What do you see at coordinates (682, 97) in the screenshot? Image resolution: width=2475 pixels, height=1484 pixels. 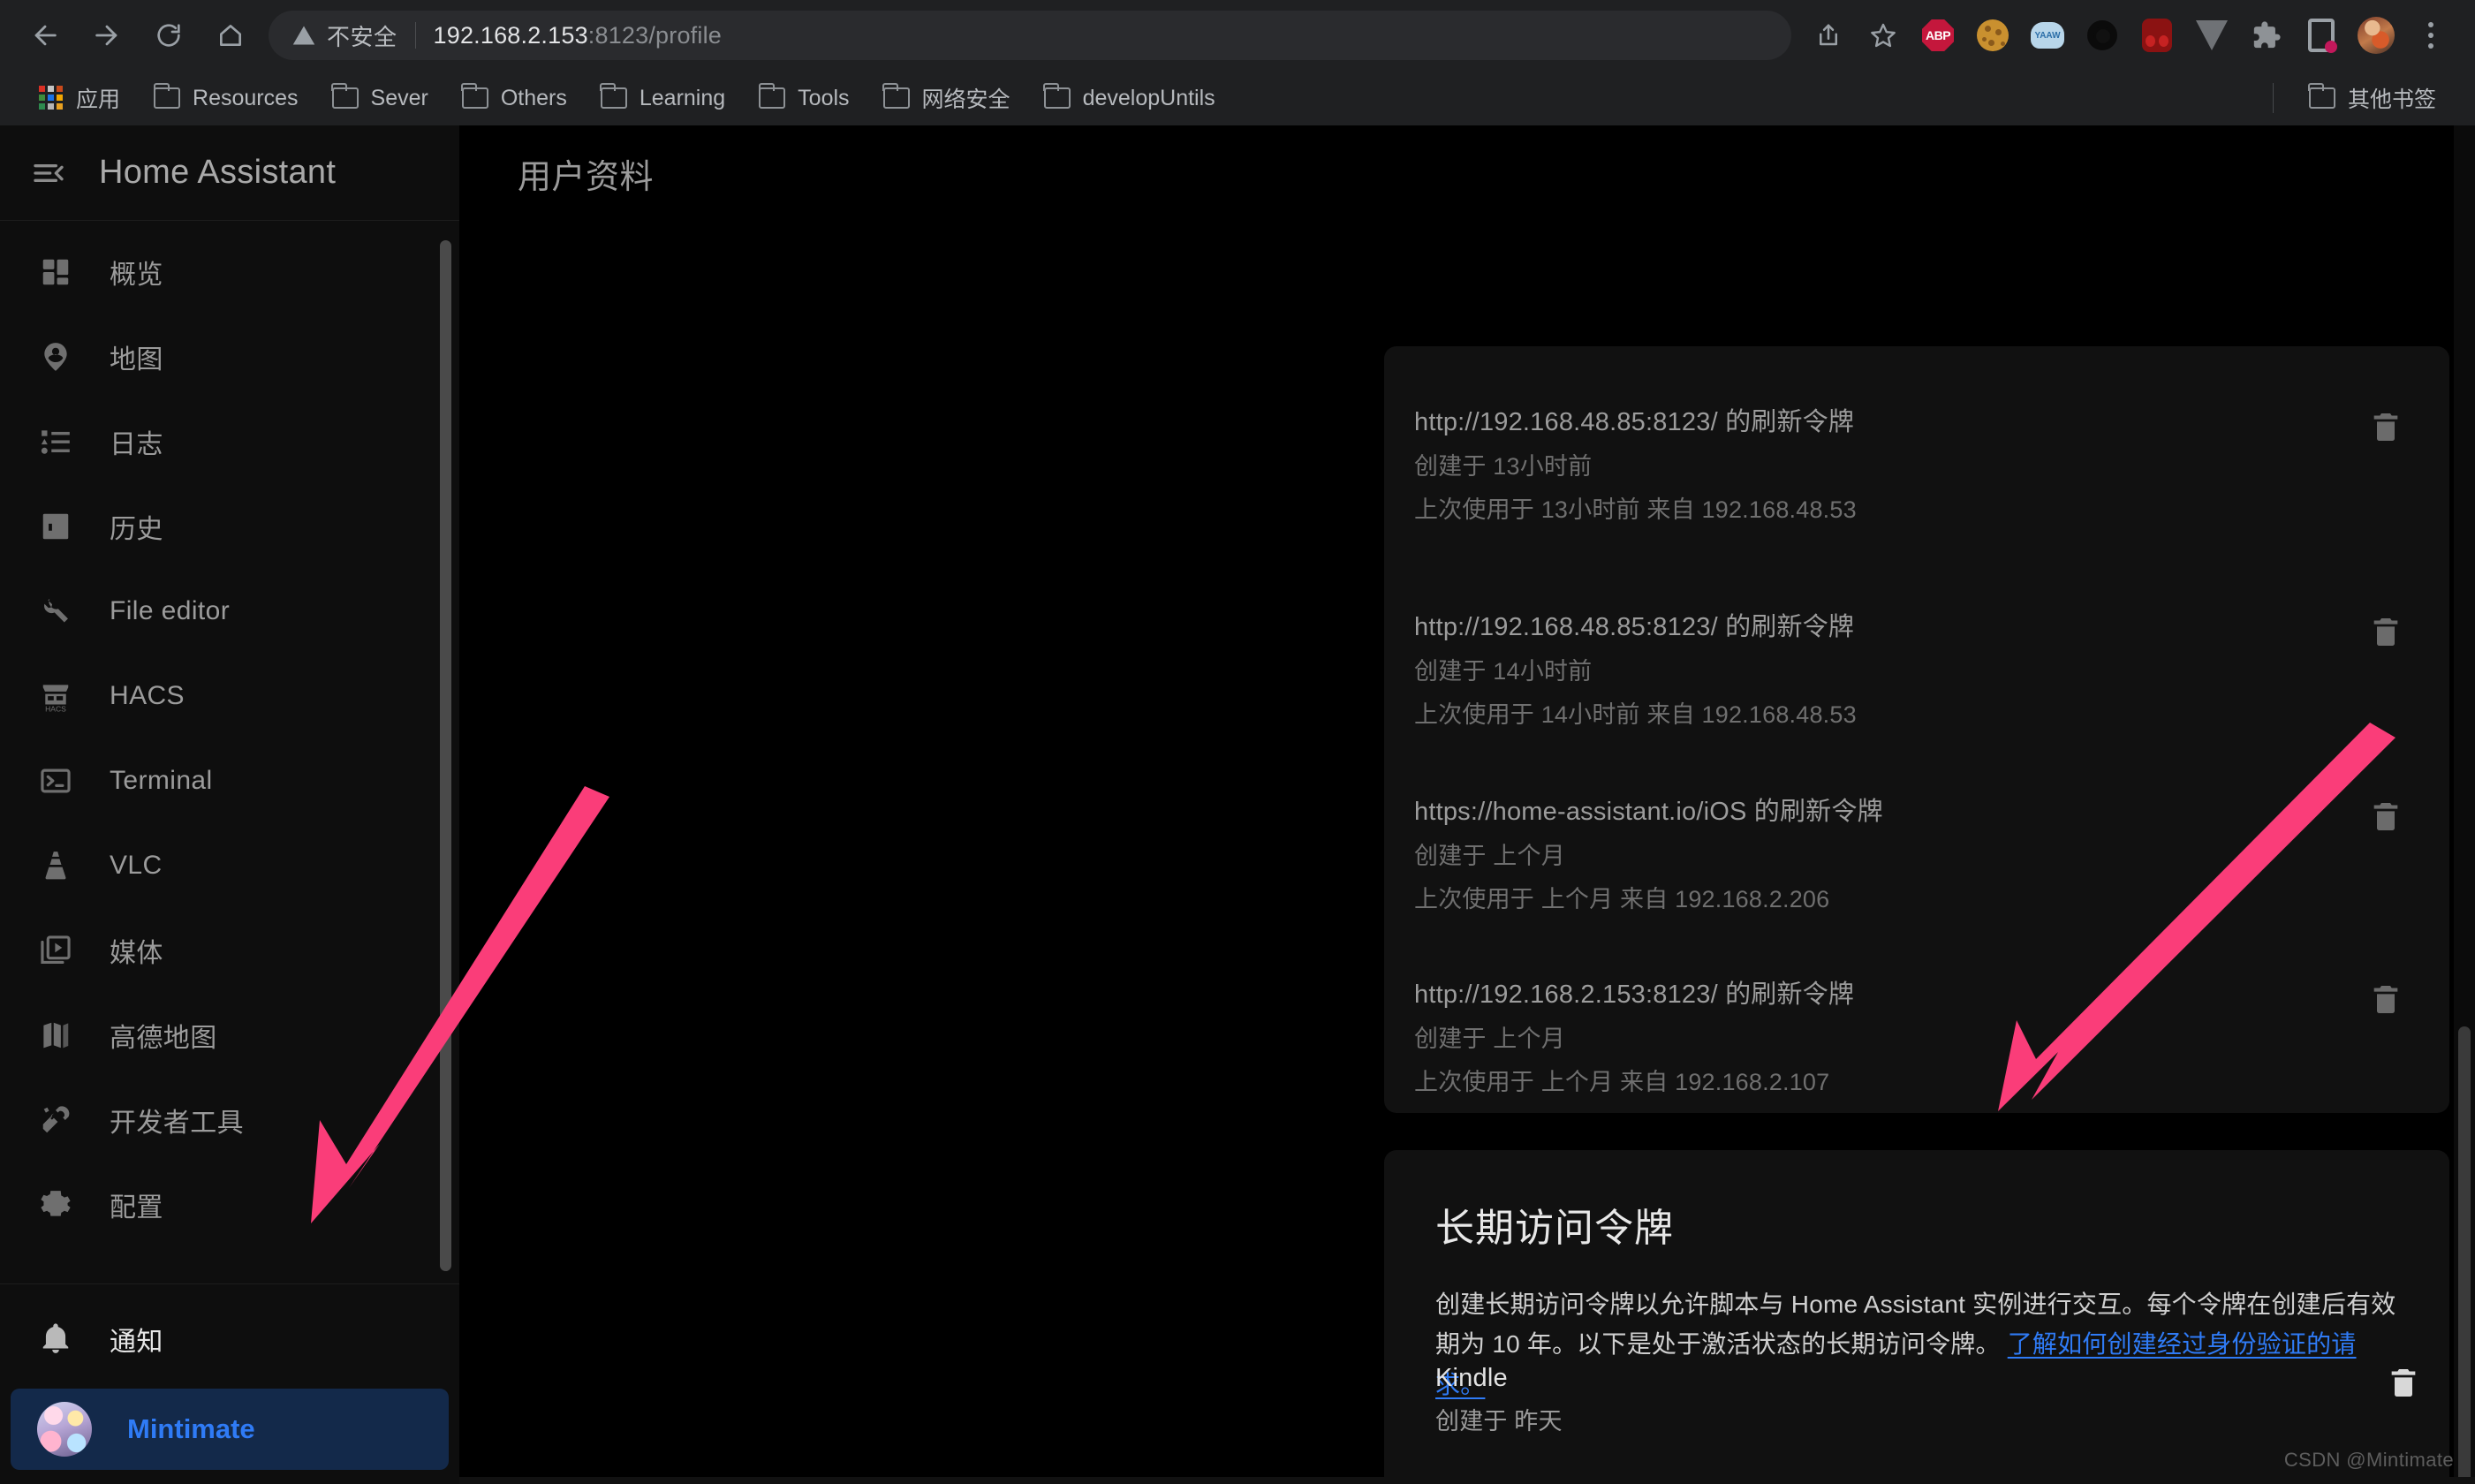 I see `bookmark-label: Learning` at bounding box center [682, 97].